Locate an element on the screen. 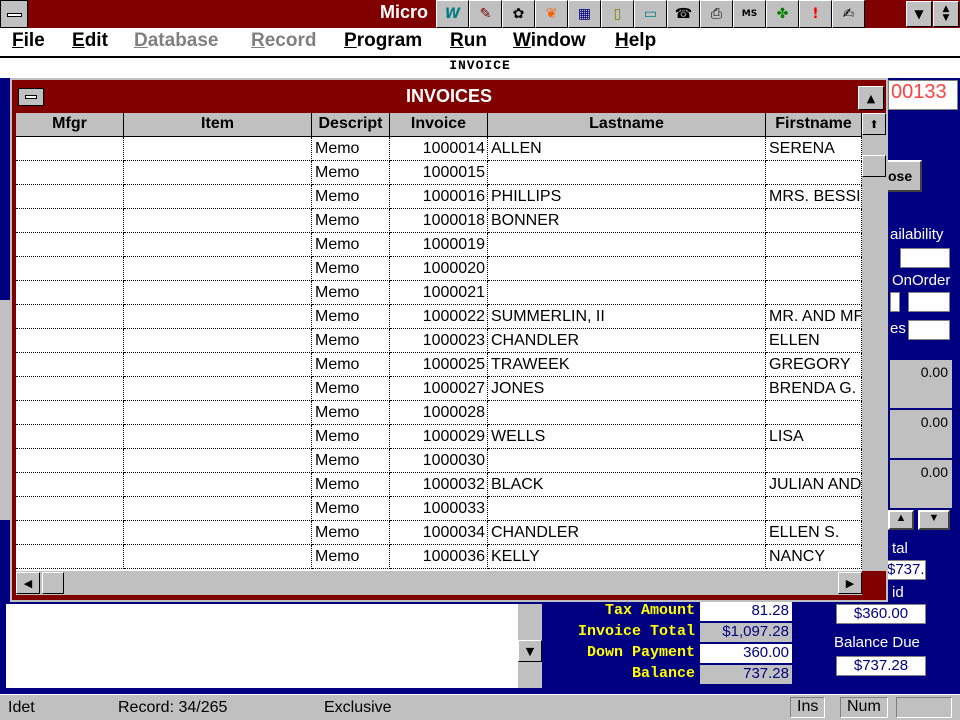 Image resolution: width=960 pixels, height=720 pixels. cell-lastname: CHANDLER is located at coordinates (627, 341).